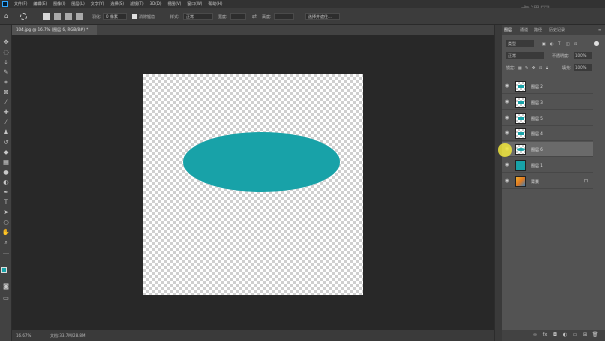 This screenshot has width=605, height=341. What do you see at coordinates (194, 4) in the screenshot?
I see `menu-window: 窗口(W)` at bounding box center [194, 4].